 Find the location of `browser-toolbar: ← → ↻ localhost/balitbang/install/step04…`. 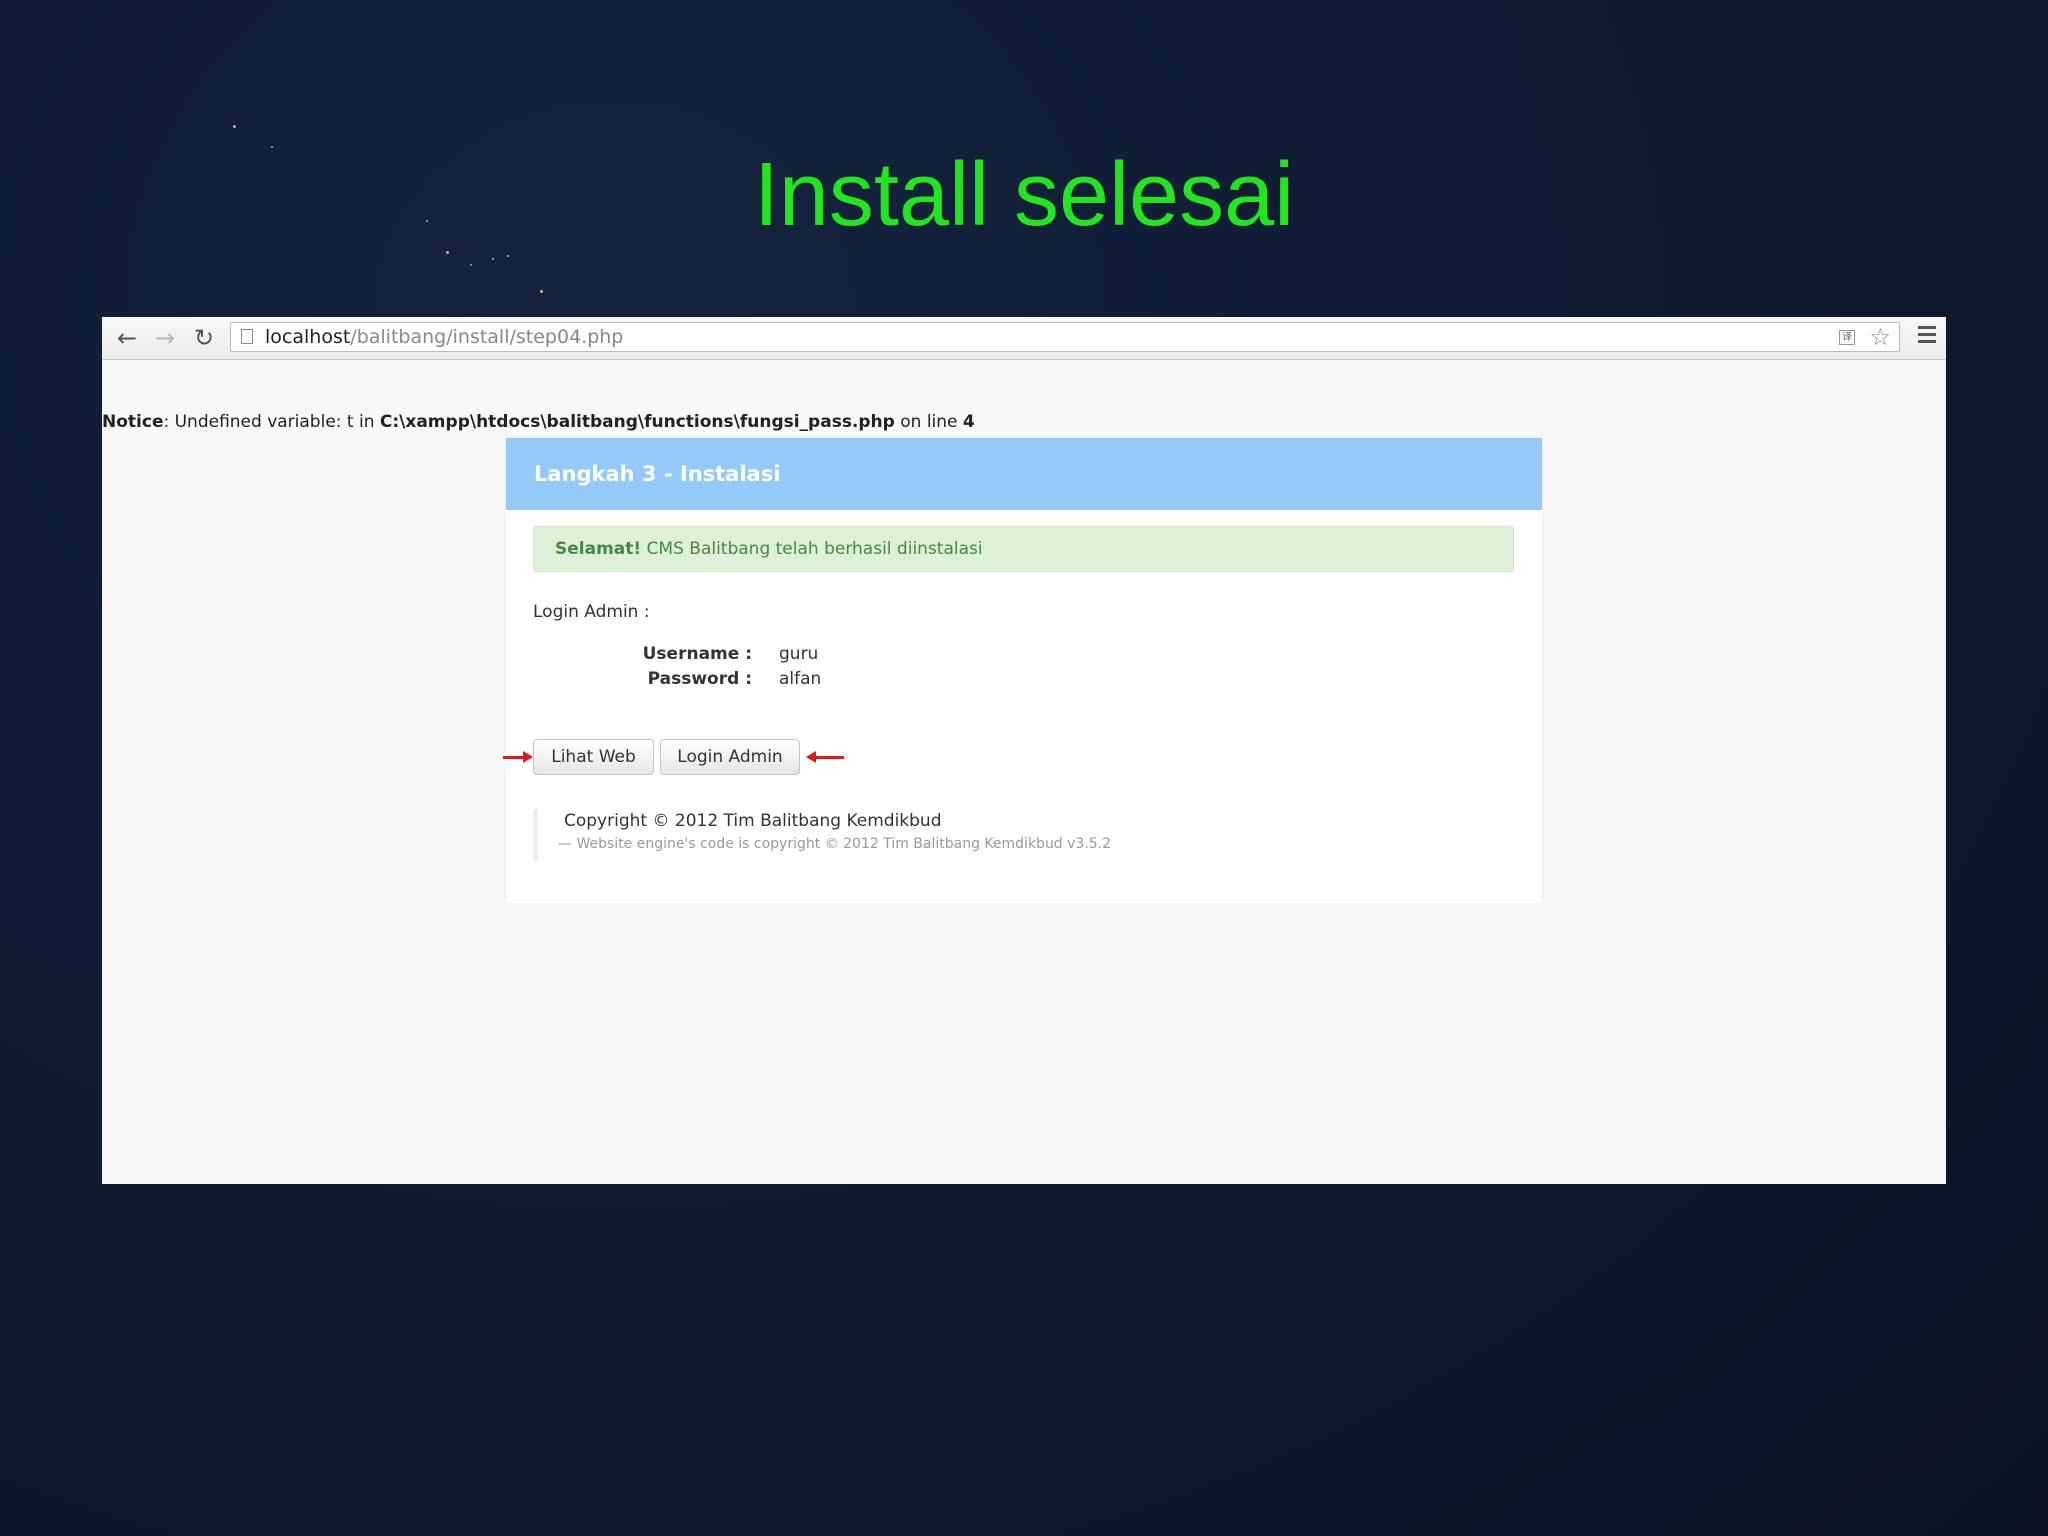

browser-toolbar: ← → ↻ localhost/balitbang/install/step04… is located at coordinates (1024, 338).